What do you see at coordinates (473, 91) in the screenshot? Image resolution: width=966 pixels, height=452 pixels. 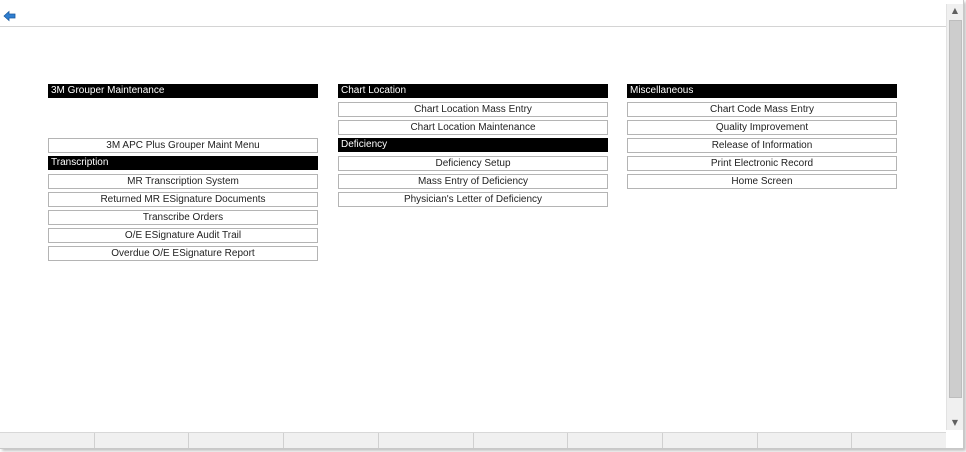 I see `section-header-chart-location: Chart Location` at bounding box center [473, 91].